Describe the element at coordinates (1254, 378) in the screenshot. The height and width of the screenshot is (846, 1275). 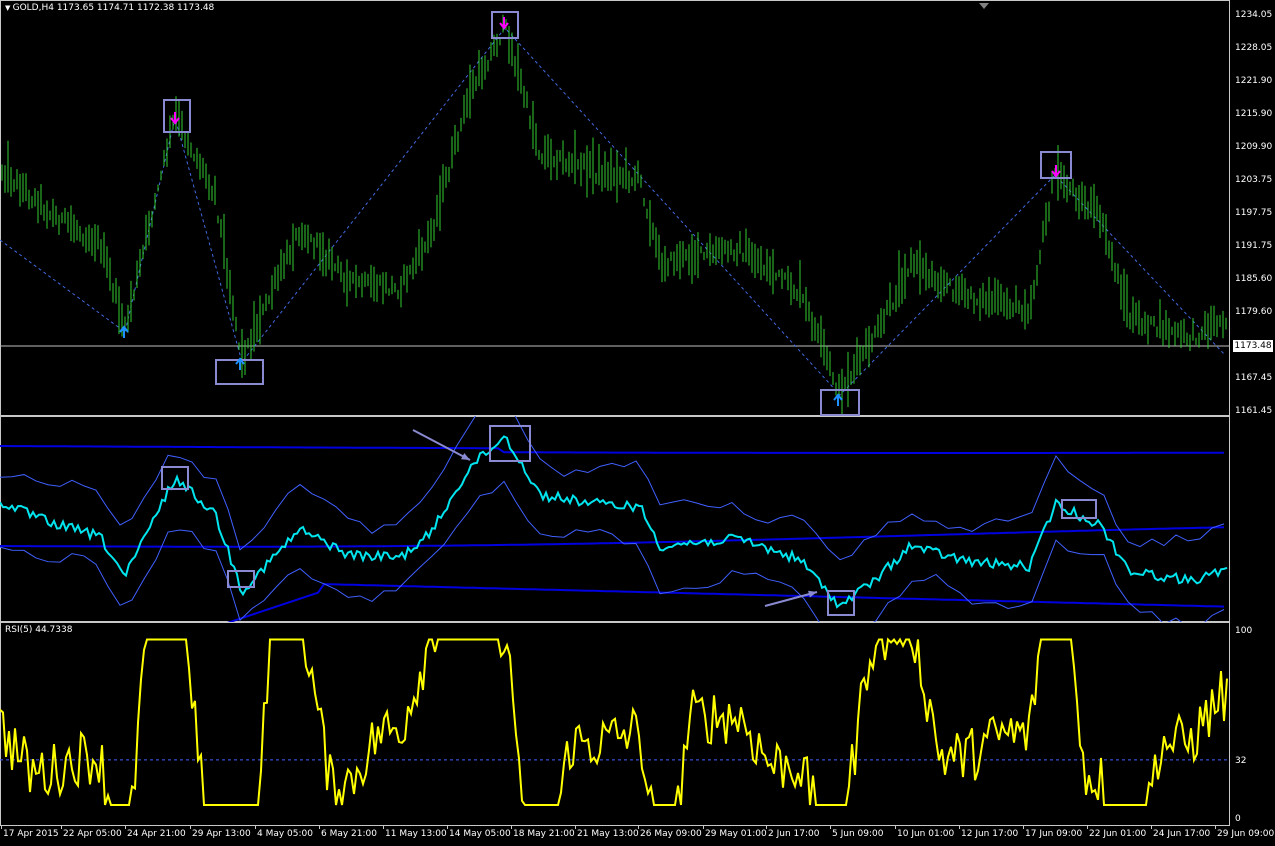
I see `price-tick: 1167.45` at that location.